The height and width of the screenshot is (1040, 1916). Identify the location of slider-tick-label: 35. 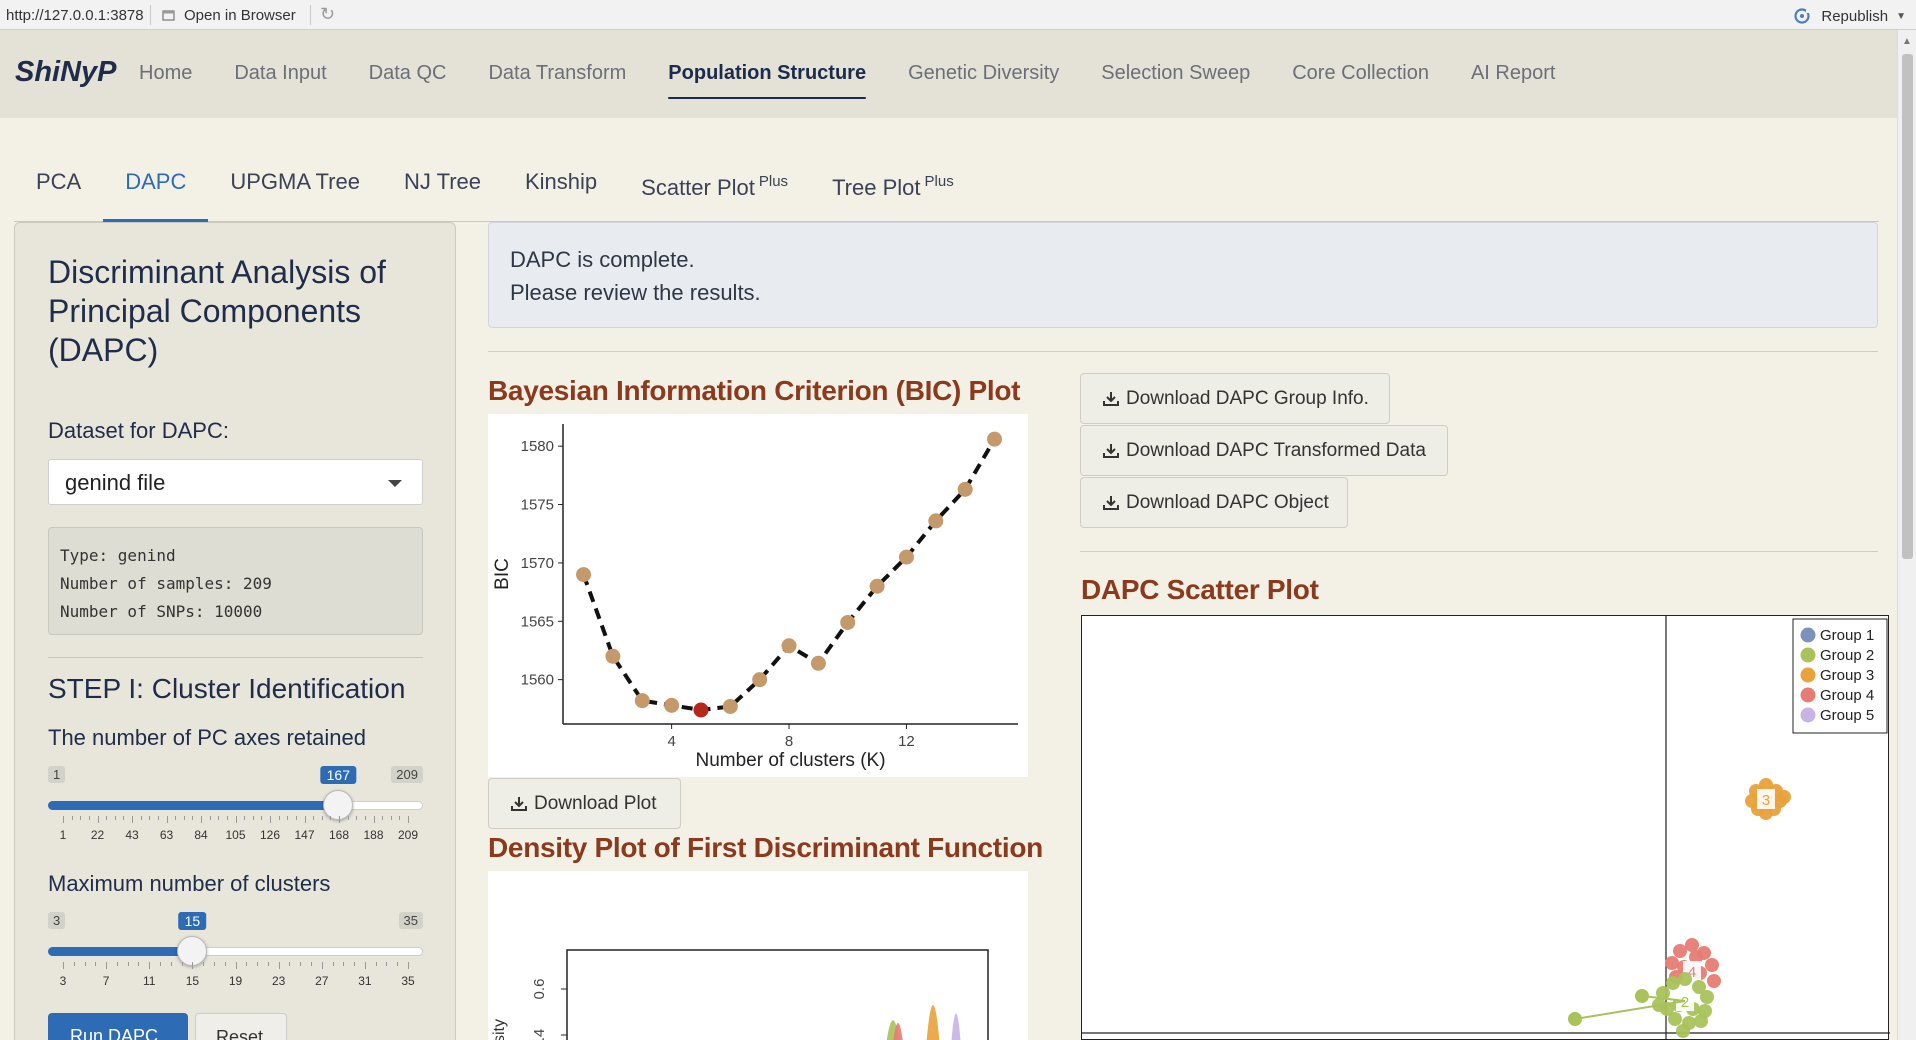
(408, 981).